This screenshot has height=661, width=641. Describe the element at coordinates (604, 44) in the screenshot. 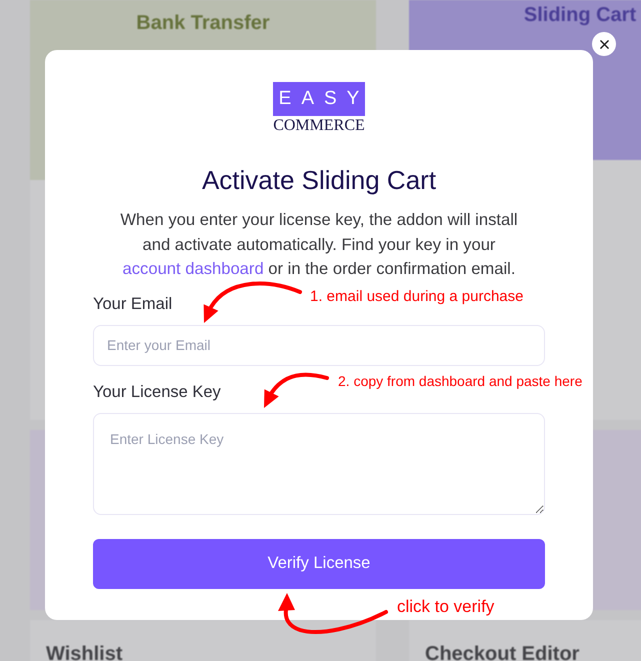

I see `close-icon` at that location.